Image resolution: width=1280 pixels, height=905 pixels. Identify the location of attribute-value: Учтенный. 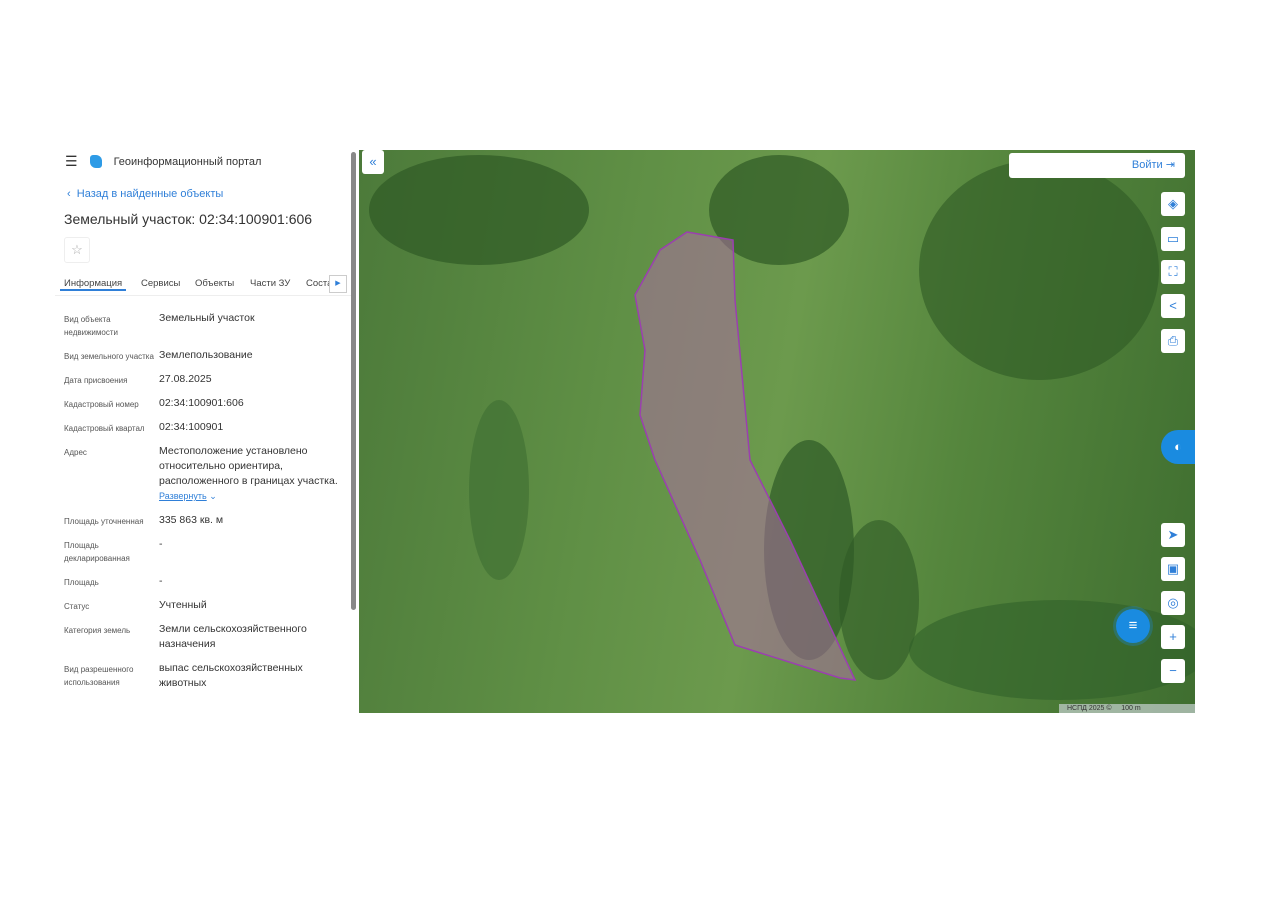
(183, 605).